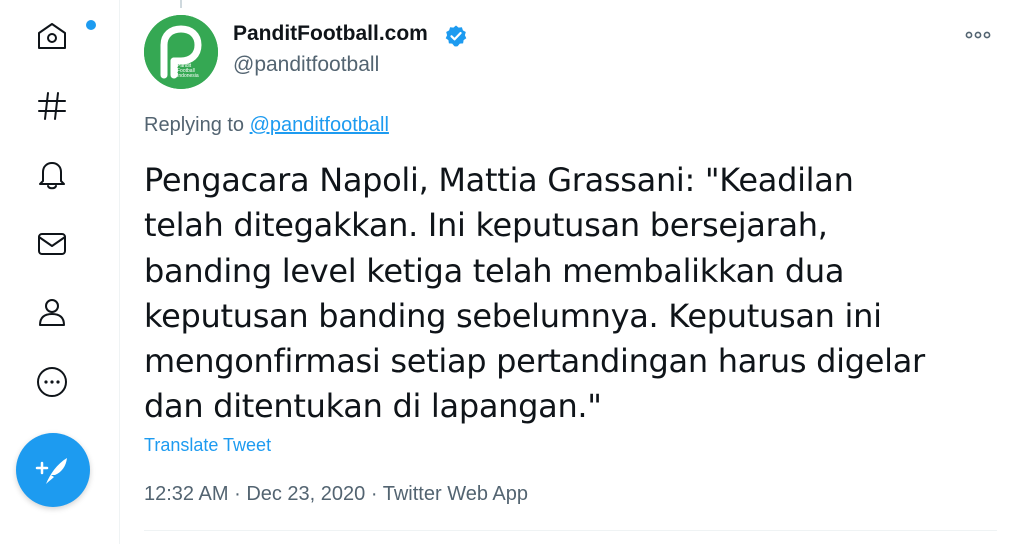 The height and width of the screenshot is (544, 1028). I want to click on more-horizontal-icon, so click(978, 35).